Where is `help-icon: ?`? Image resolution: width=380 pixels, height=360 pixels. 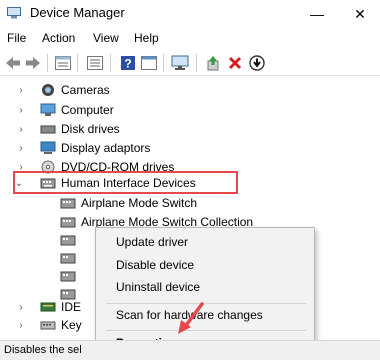
help-icon: ? is located at coordinates (128, 63).